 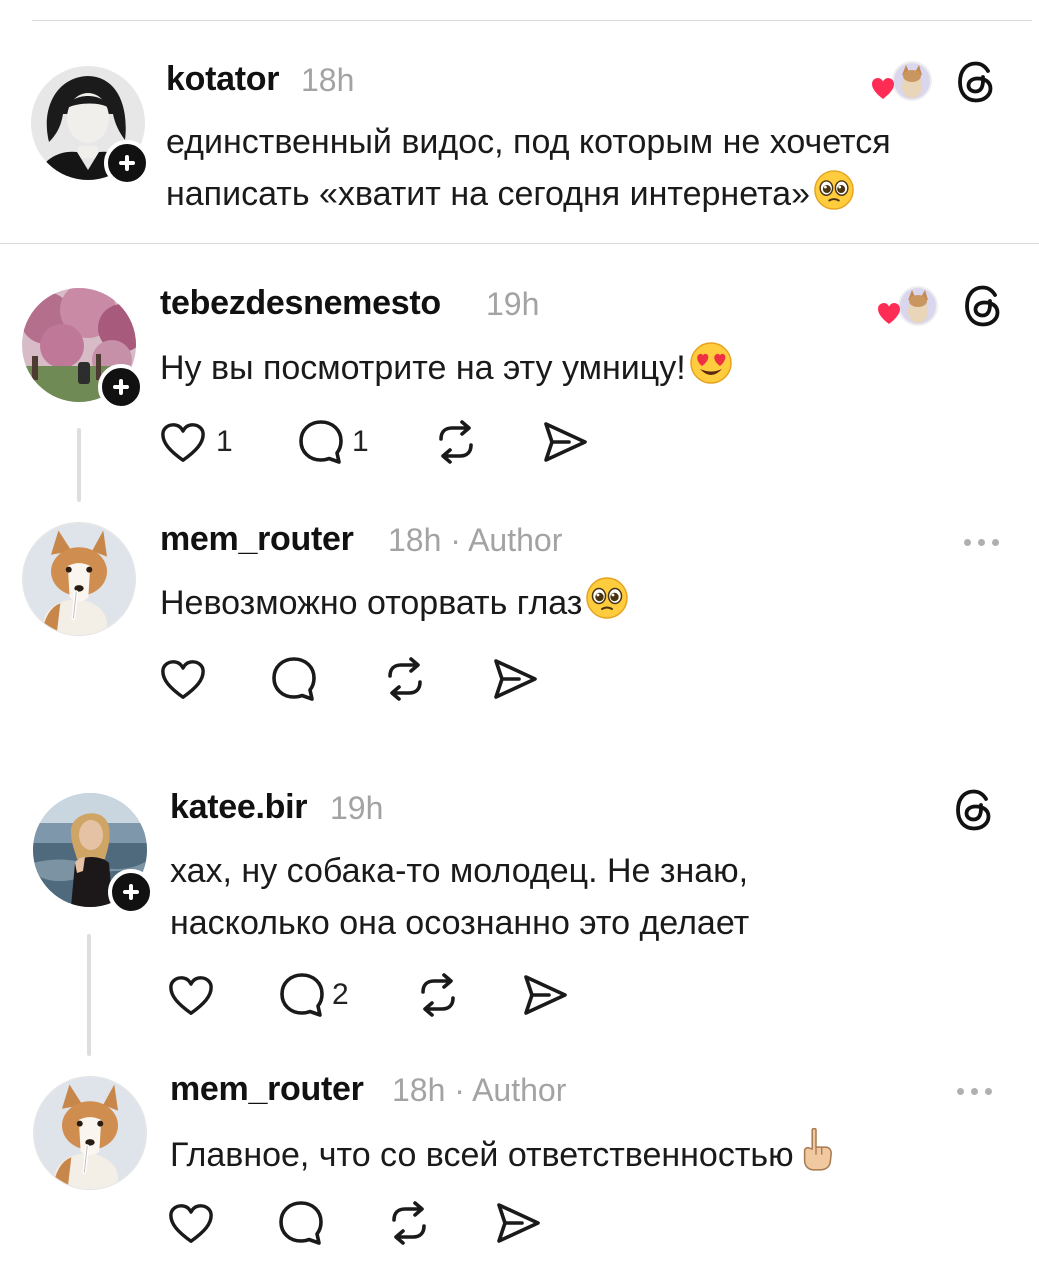 I want to click on comment-text: Главное, что со всей ответственностью, so click(x=482, y=1155).